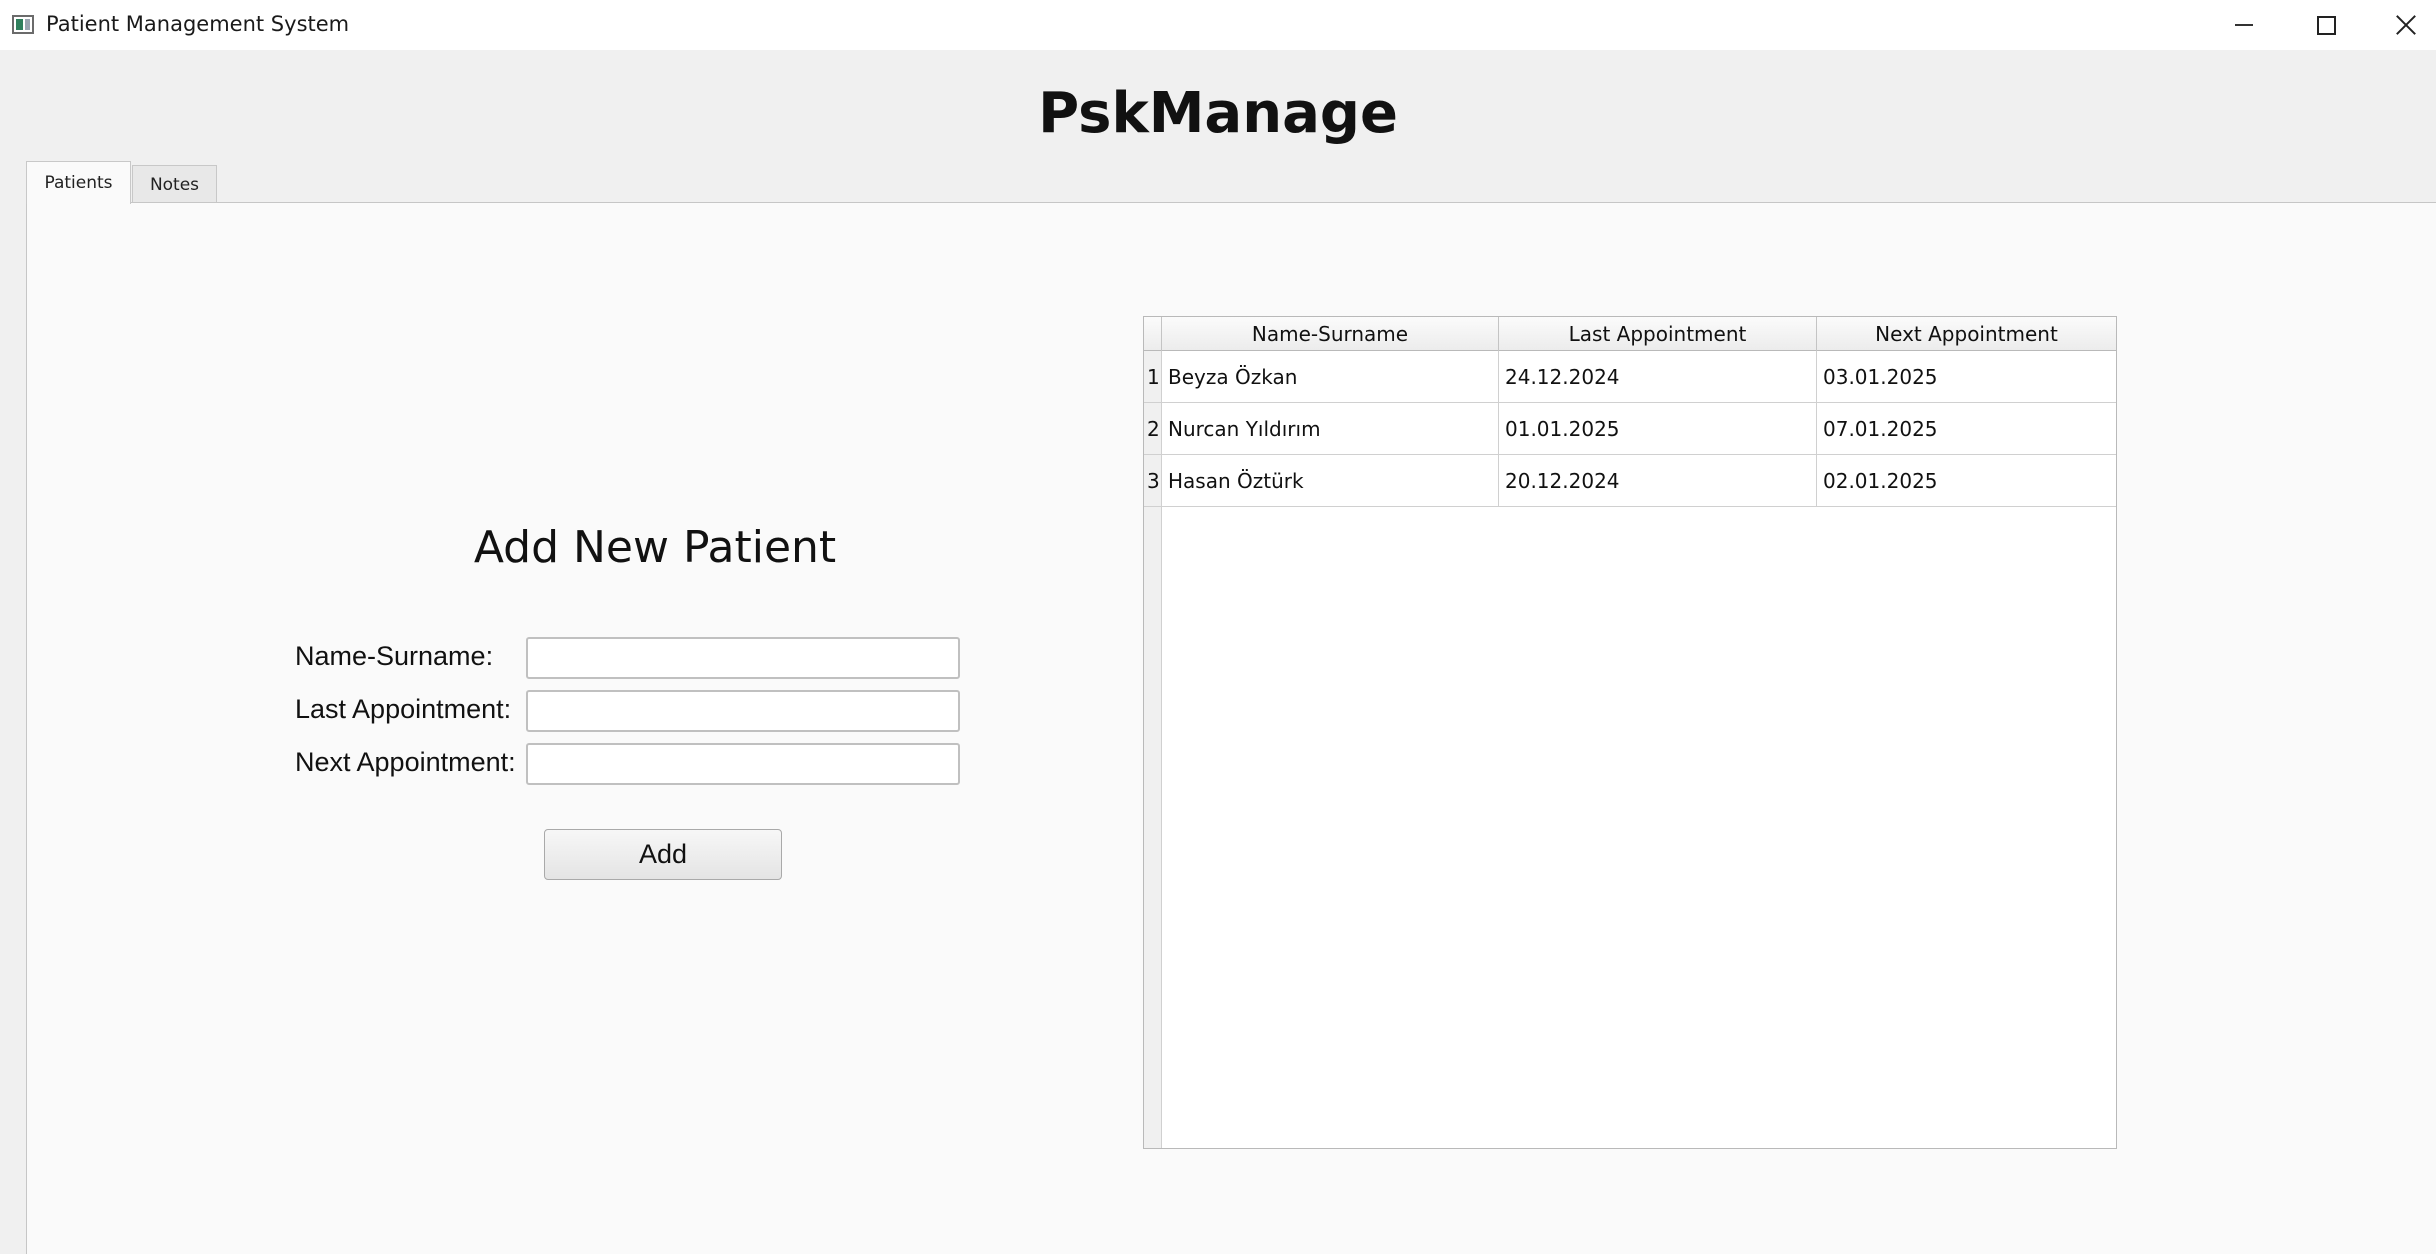 The image size is (2436, 1254). What do you see at coordinates (174, 184) in the screenshot?
I see `tab-notes: Notes` at bounding box center [174, 184].